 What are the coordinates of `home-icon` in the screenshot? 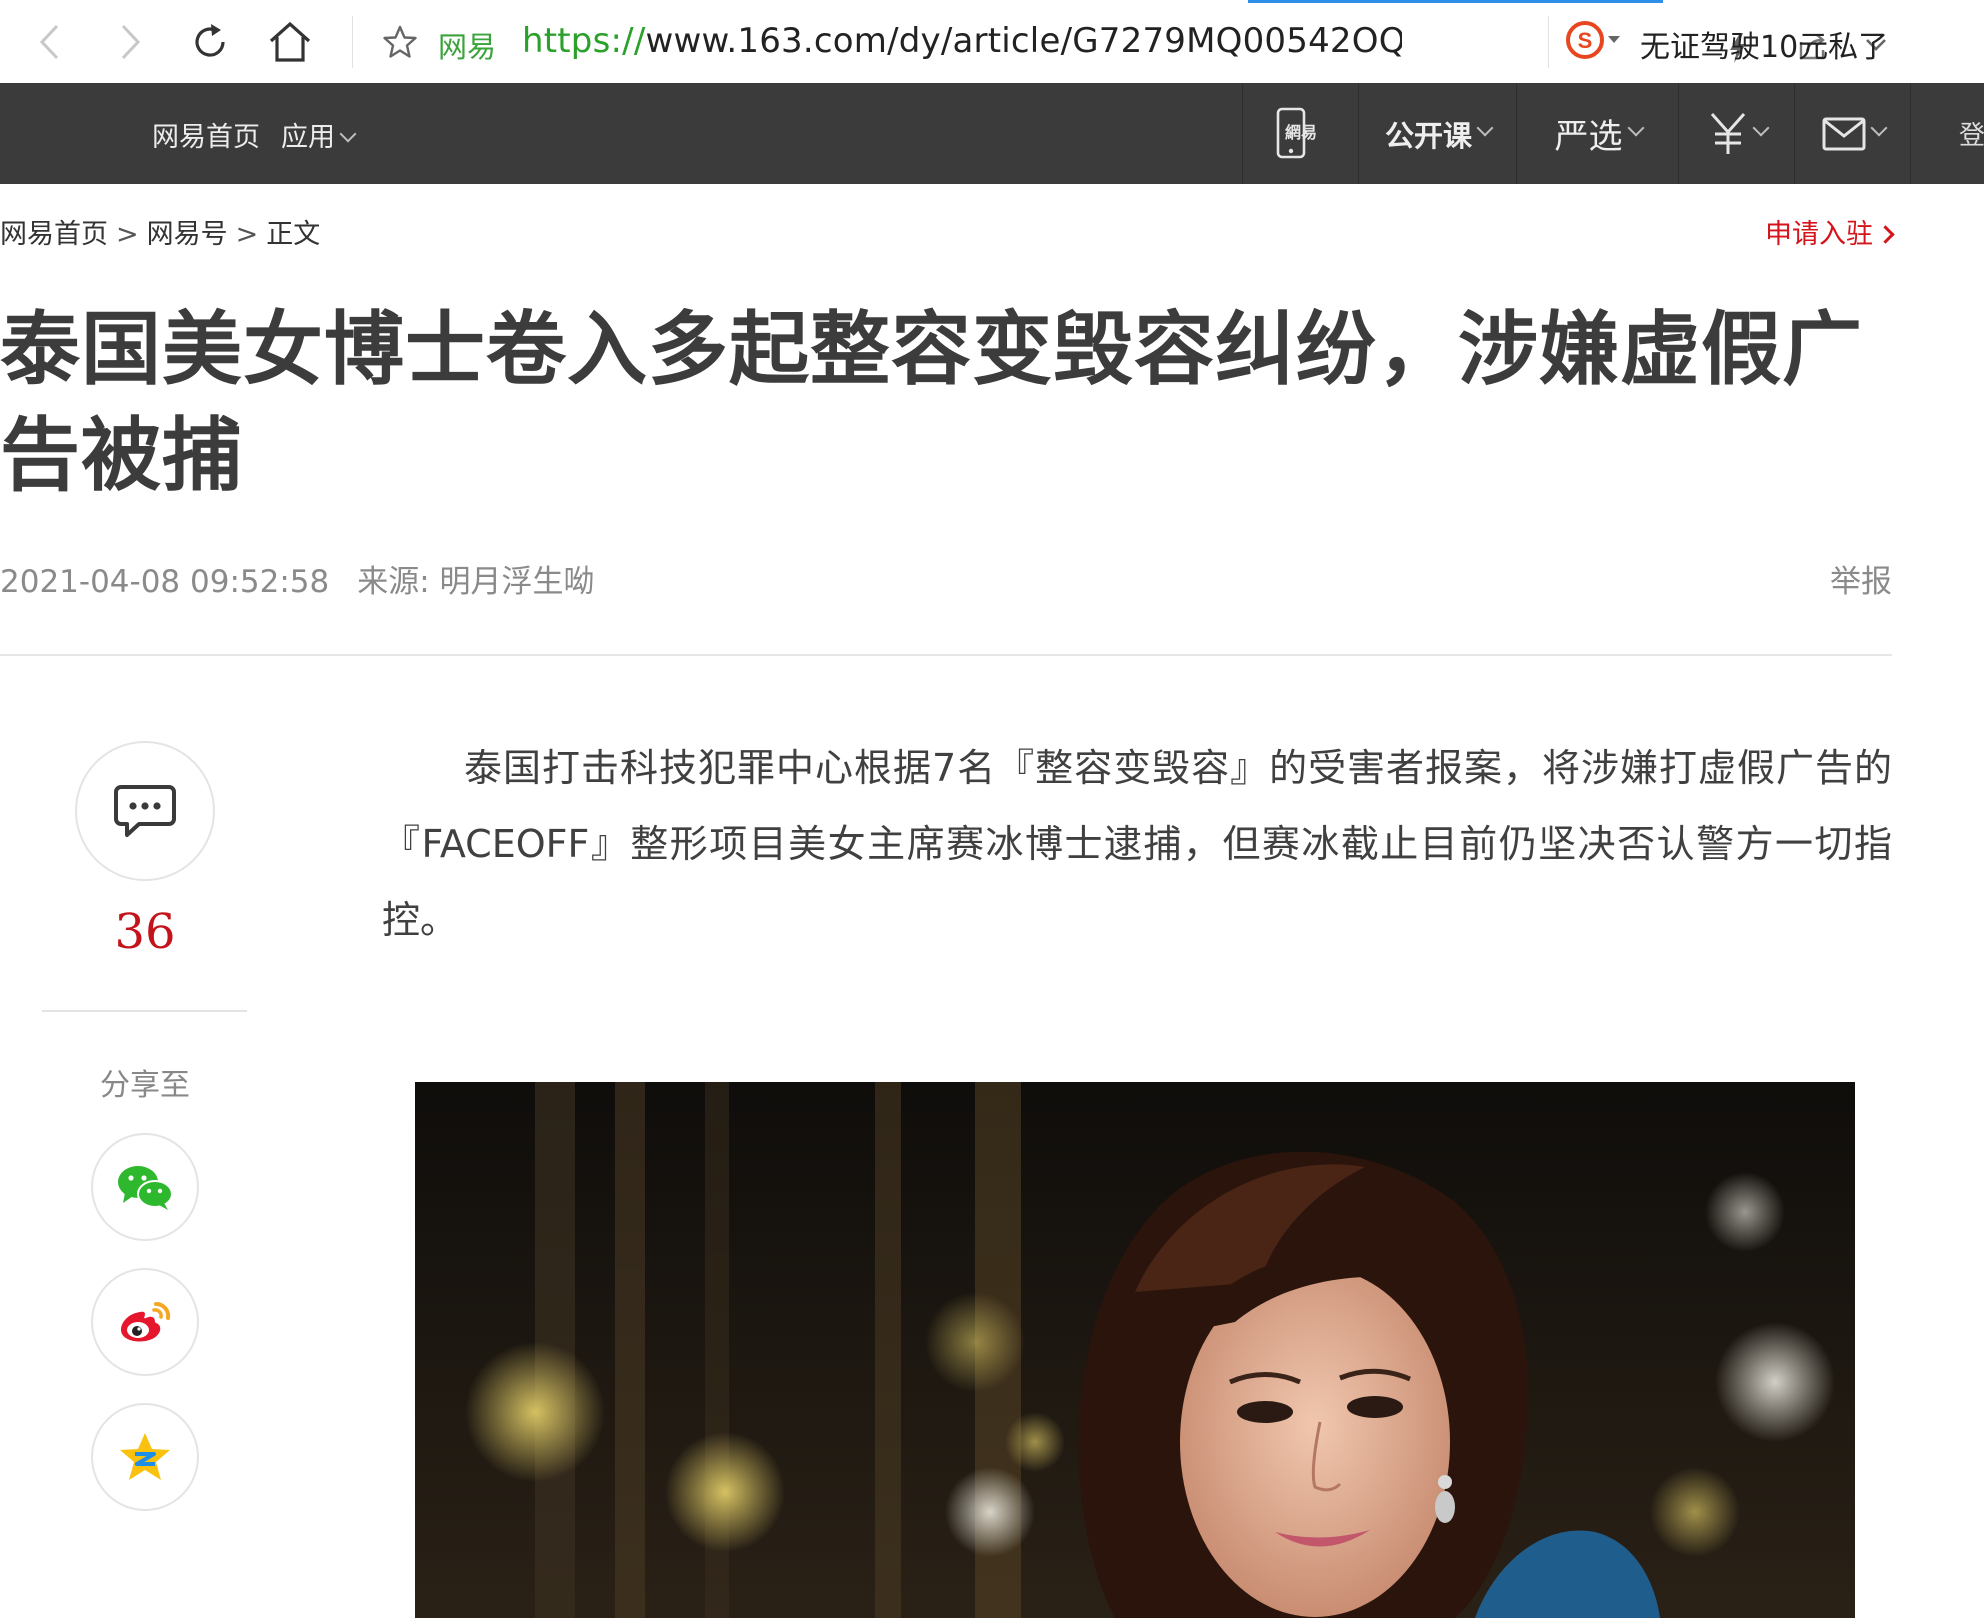 It's located at (290, 41).